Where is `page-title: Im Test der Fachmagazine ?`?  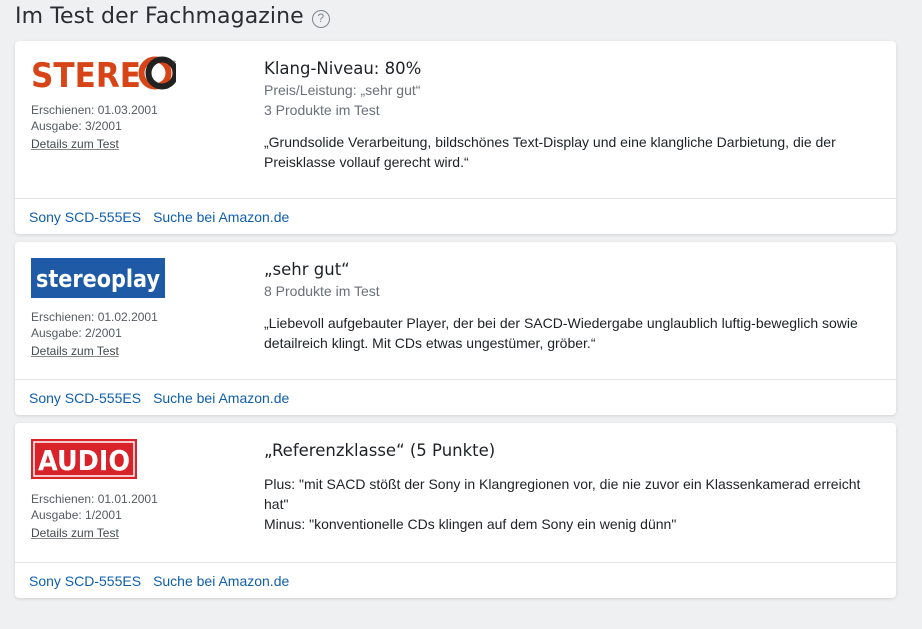
page-title: Im Test der Fachmagazine ? is located at coordinates (172, 16).